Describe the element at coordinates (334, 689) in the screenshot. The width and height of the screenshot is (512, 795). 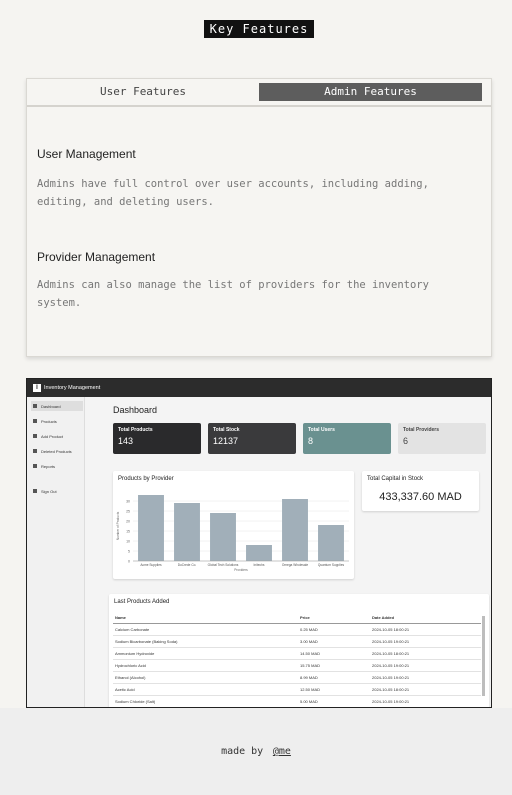
I see `cell-price: 12.50 MAD` at that location.